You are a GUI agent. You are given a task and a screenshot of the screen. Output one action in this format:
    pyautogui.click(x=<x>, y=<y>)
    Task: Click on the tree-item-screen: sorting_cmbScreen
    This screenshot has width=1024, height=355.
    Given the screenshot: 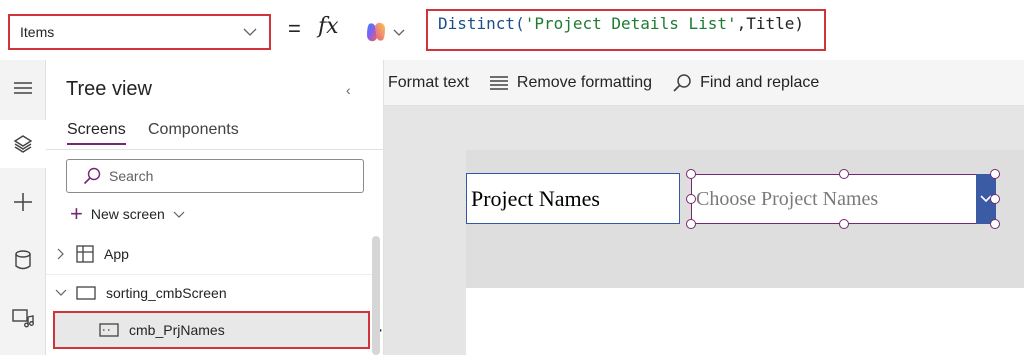 What is the action you would take?
    pyautogui.click(x=209, y=292)
    